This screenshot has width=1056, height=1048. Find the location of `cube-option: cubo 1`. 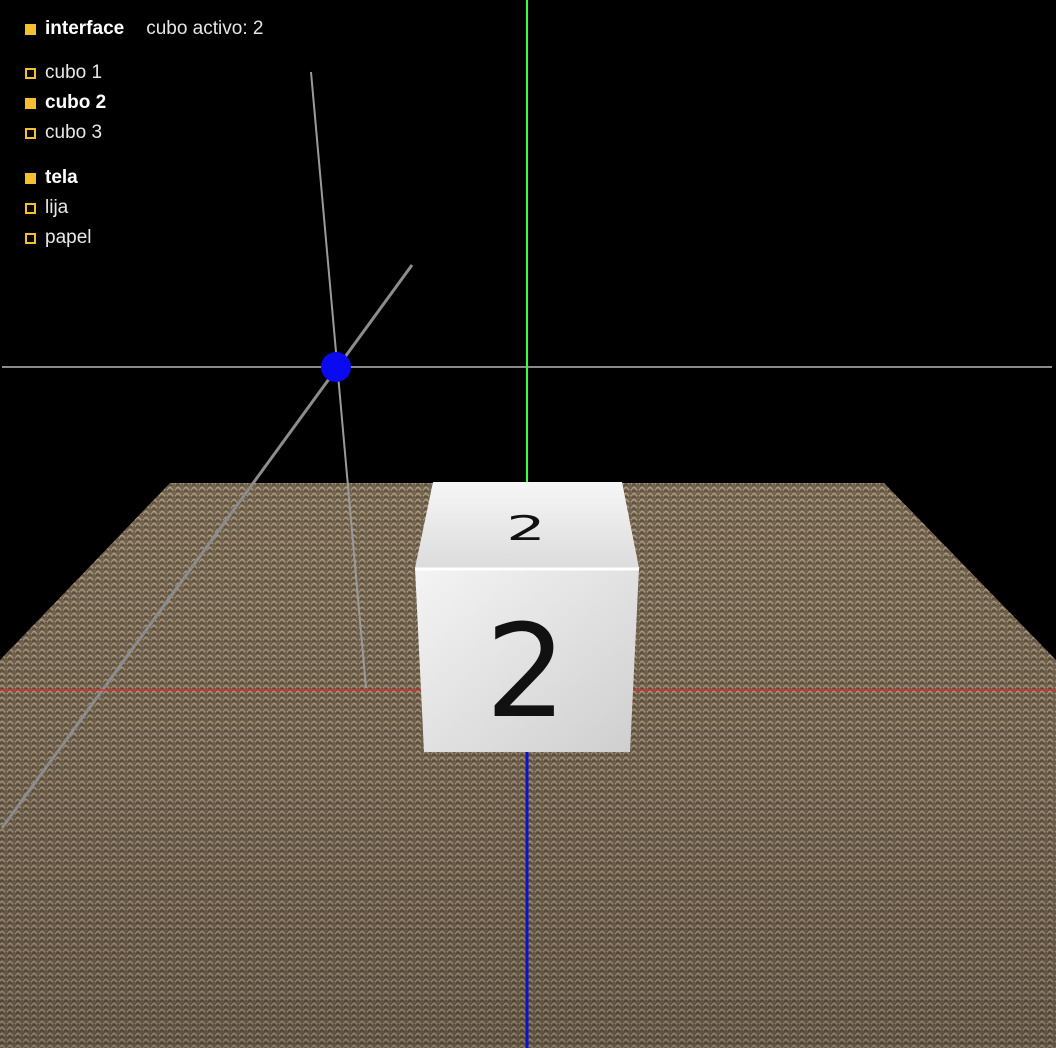

cube-option: cubo 1 is located at coordinates (143, 73).